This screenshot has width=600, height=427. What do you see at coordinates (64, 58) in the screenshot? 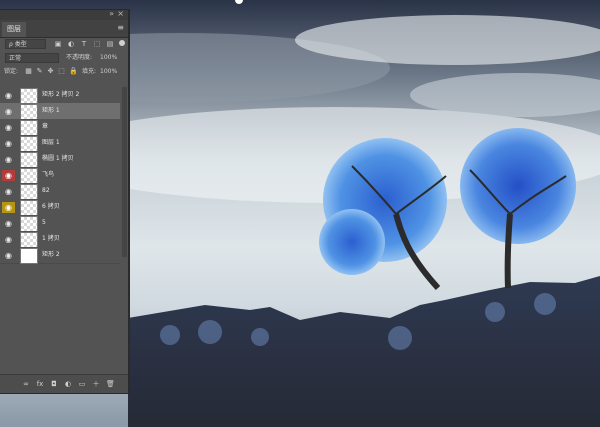
I see `blend-opacity-row: 正常 不透明度: 100%` at bounding box center [64, 58].